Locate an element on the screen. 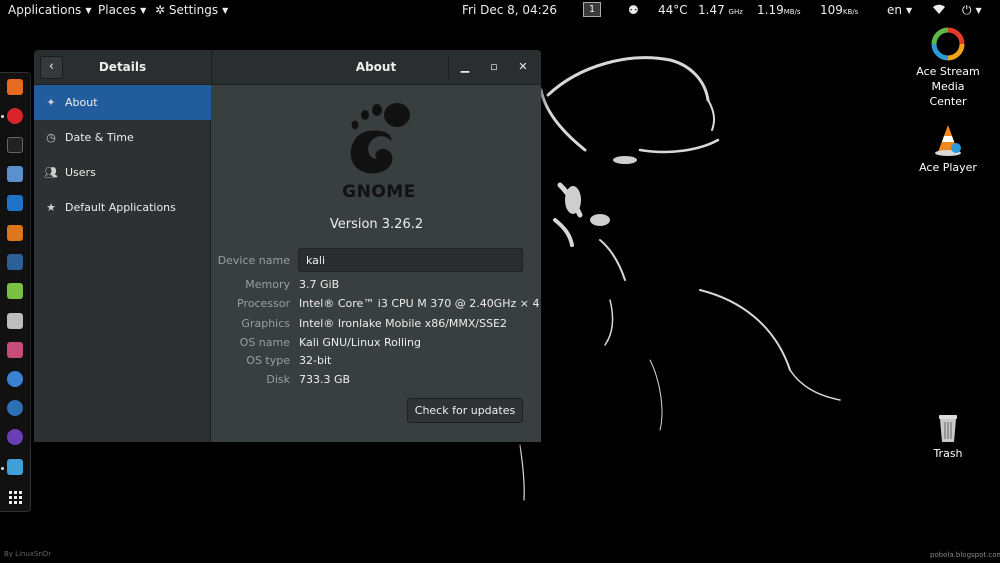  os-name-value: Kali GNU/Linux Rolling is located at coordinates (360, 342).